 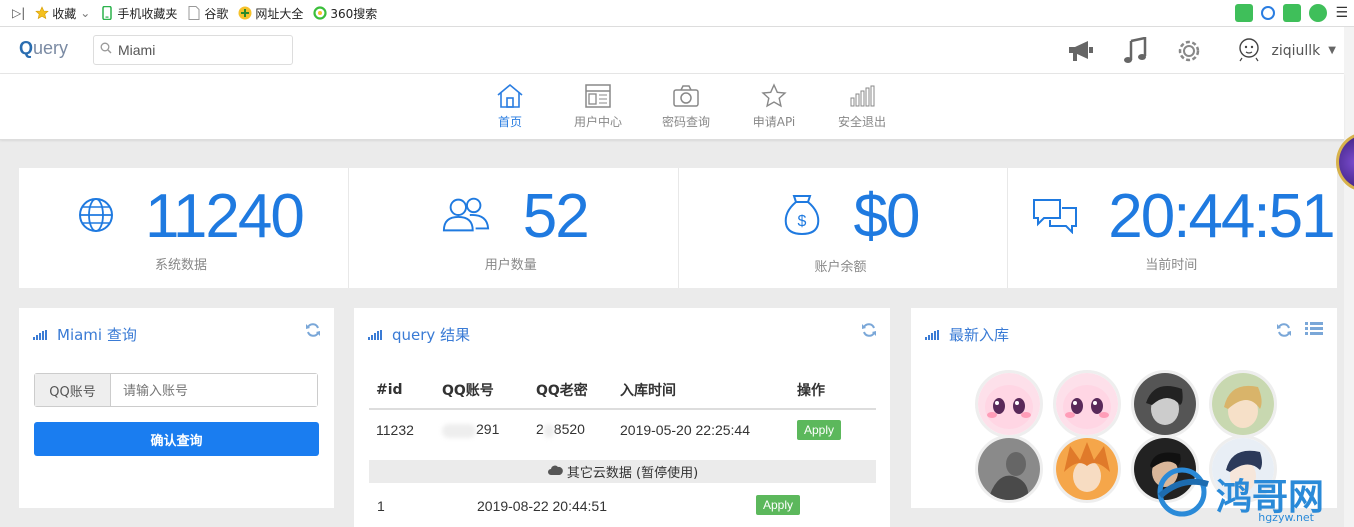 I want to click on table-row: 1 2019-08-22 20:44:51 Apply, so click(x=622, y=506).